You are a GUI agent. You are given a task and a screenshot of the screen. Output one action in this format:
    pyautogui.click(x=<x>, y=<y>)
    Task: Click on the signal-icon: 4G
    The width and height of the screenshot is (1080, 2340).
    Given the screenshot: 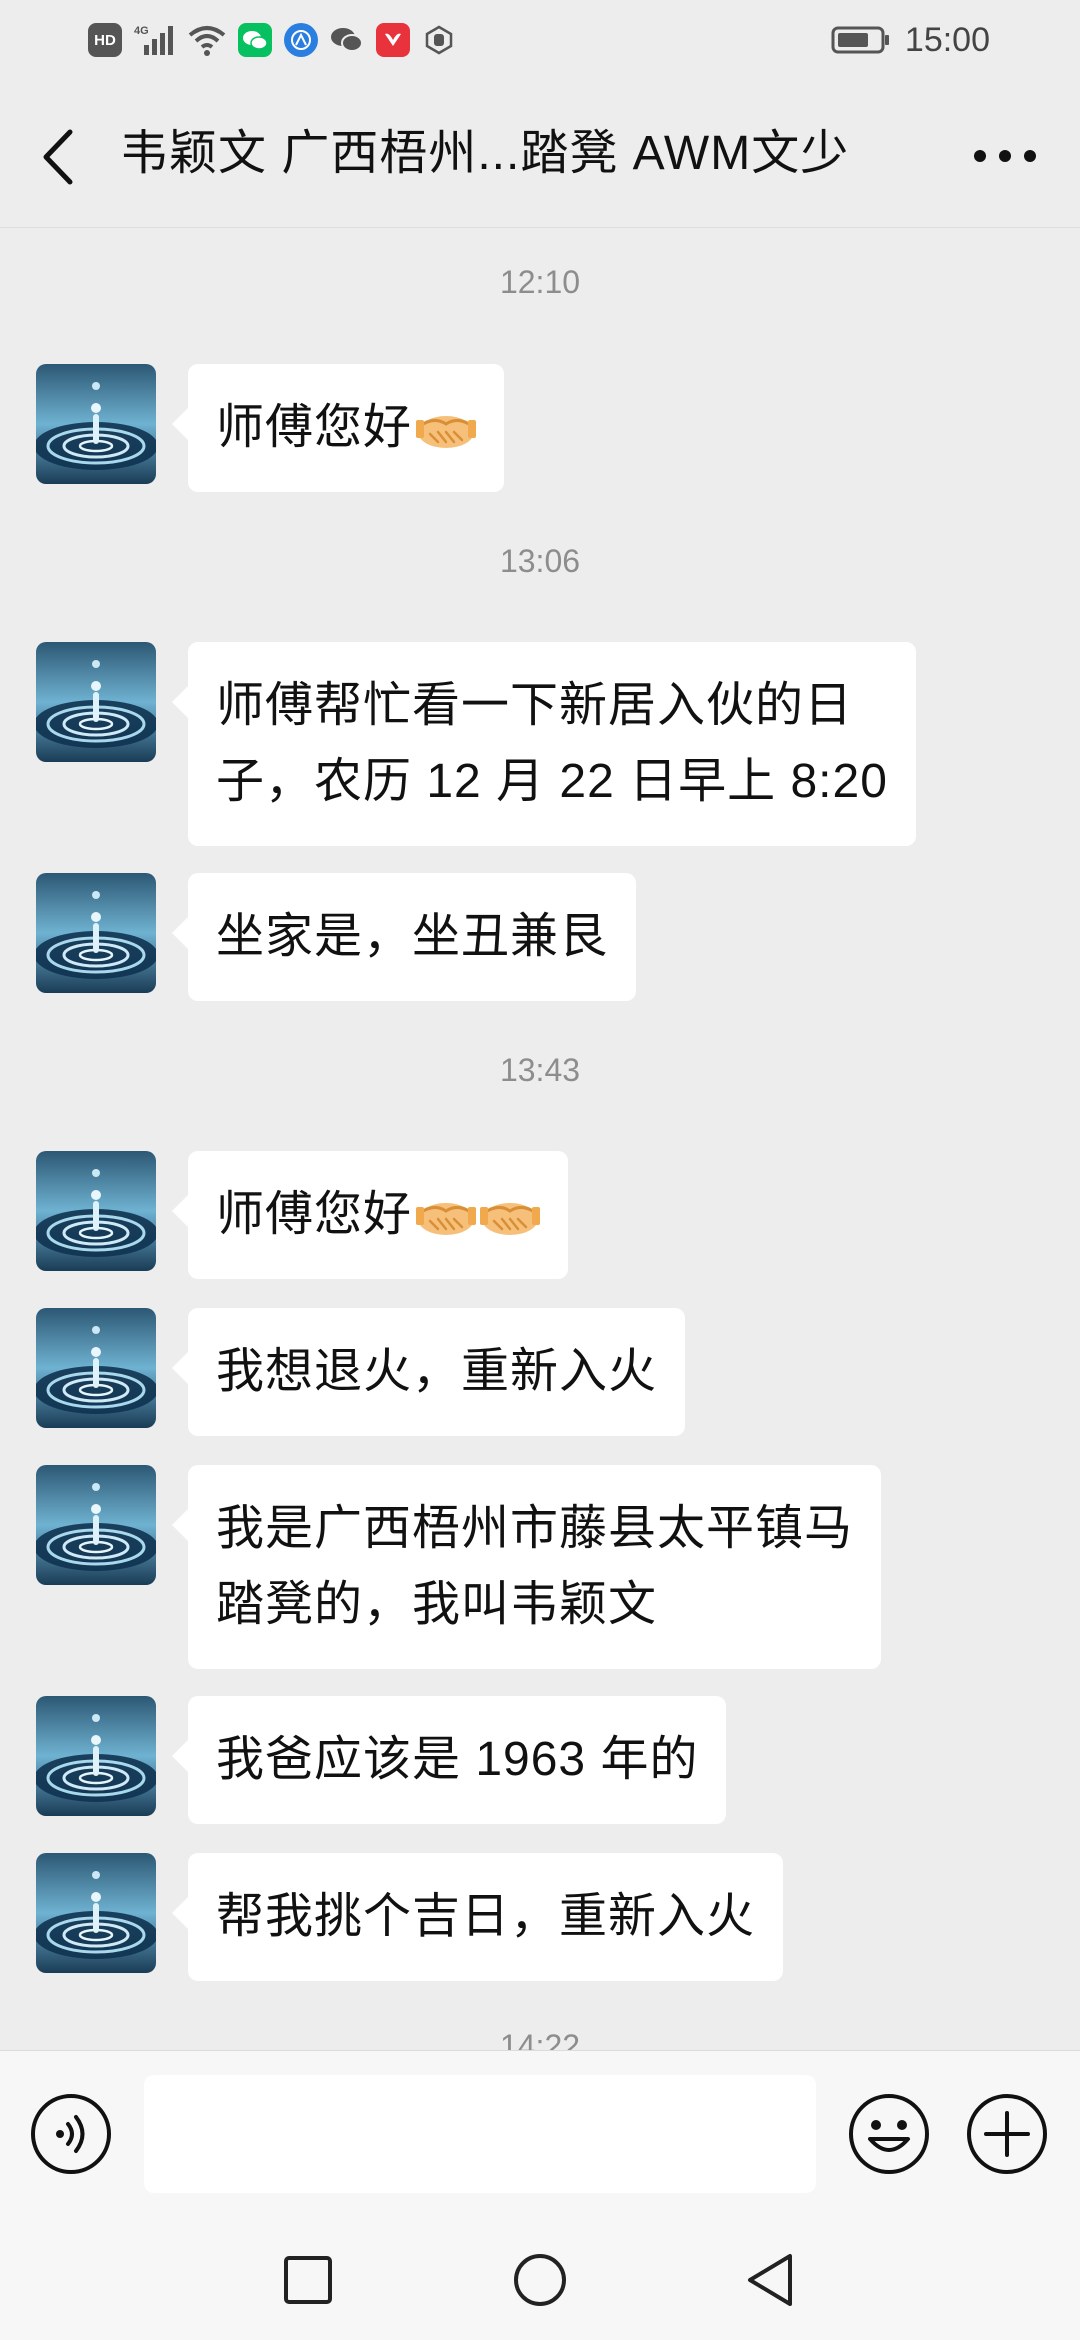 What is the action you would take?
    pyautogui.click(x=153, y=40)
    